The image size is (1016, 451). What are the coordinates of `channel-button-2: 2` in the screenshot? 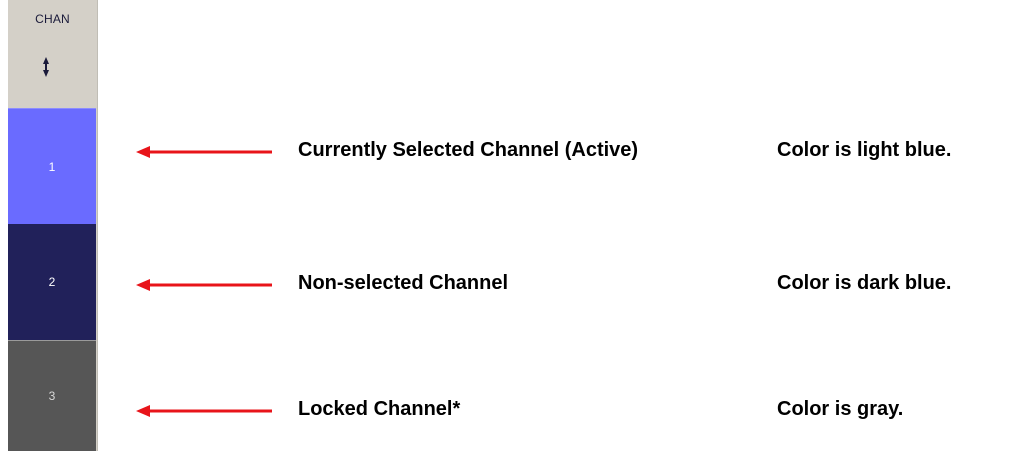 It's located at (52, 282).